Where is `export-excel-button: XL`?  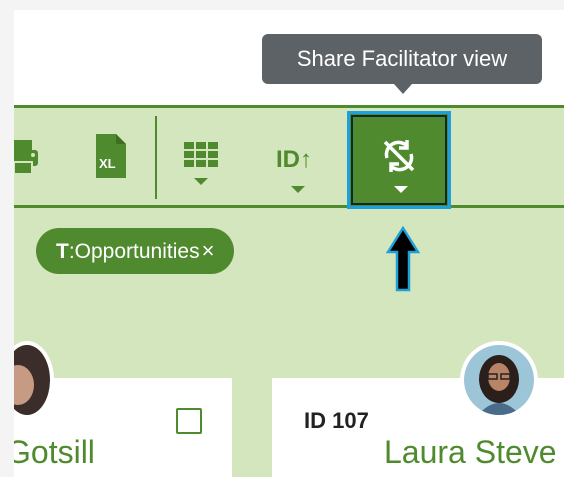
export-excel-button: XL is located at coordinates (111, 156).